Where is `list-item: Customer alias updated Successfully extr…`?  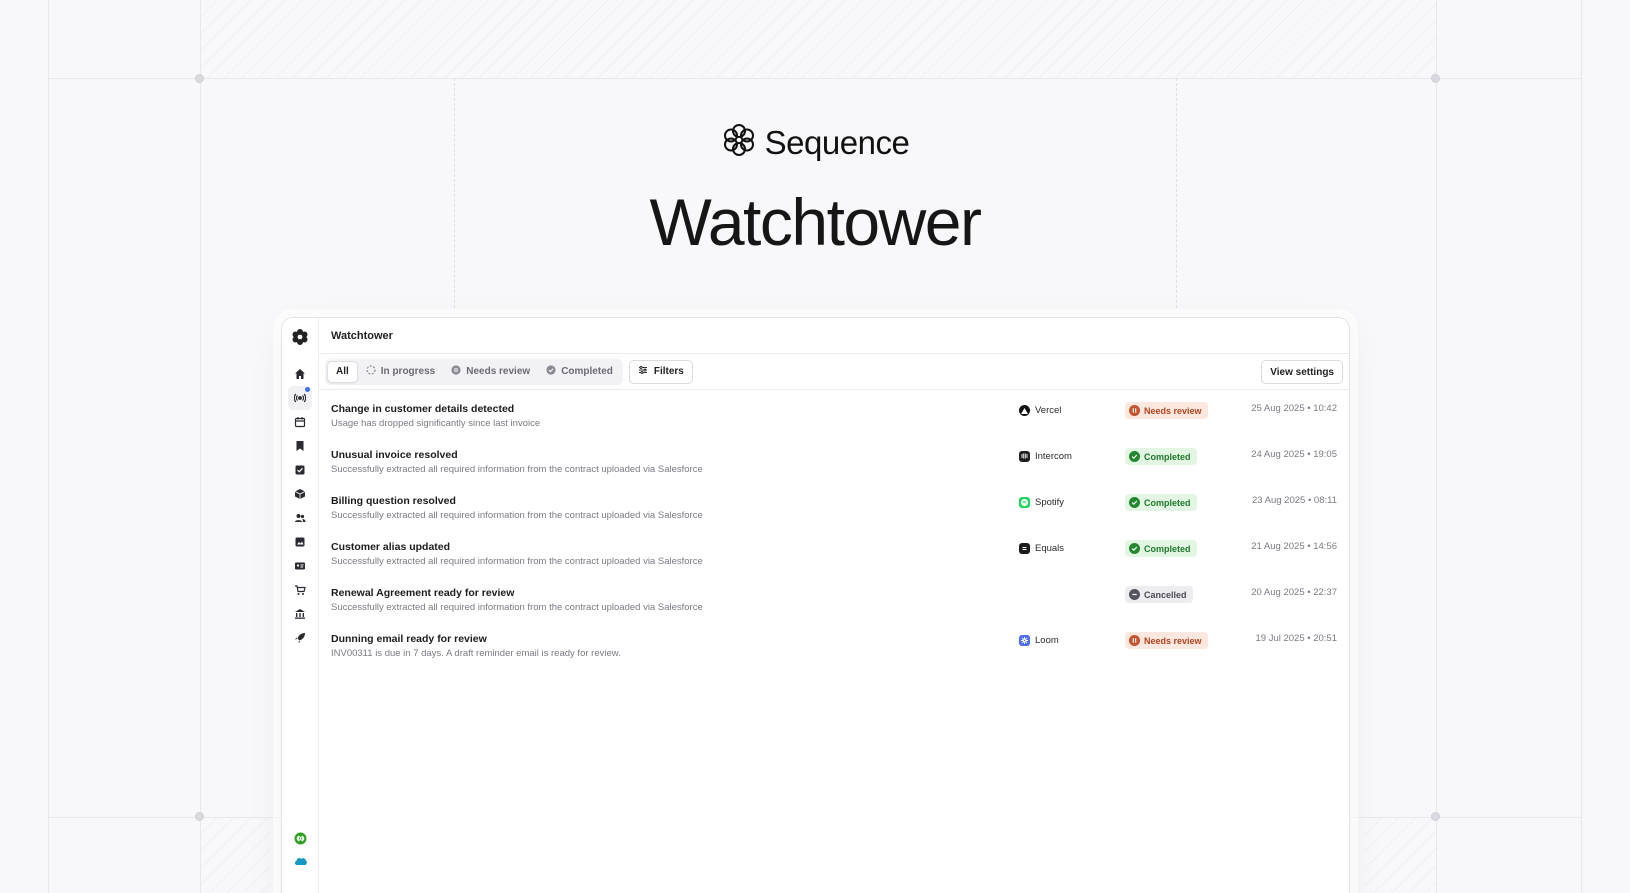
list-item: Customer alias updated Successfully extr… is located at coordinates (834, 551).